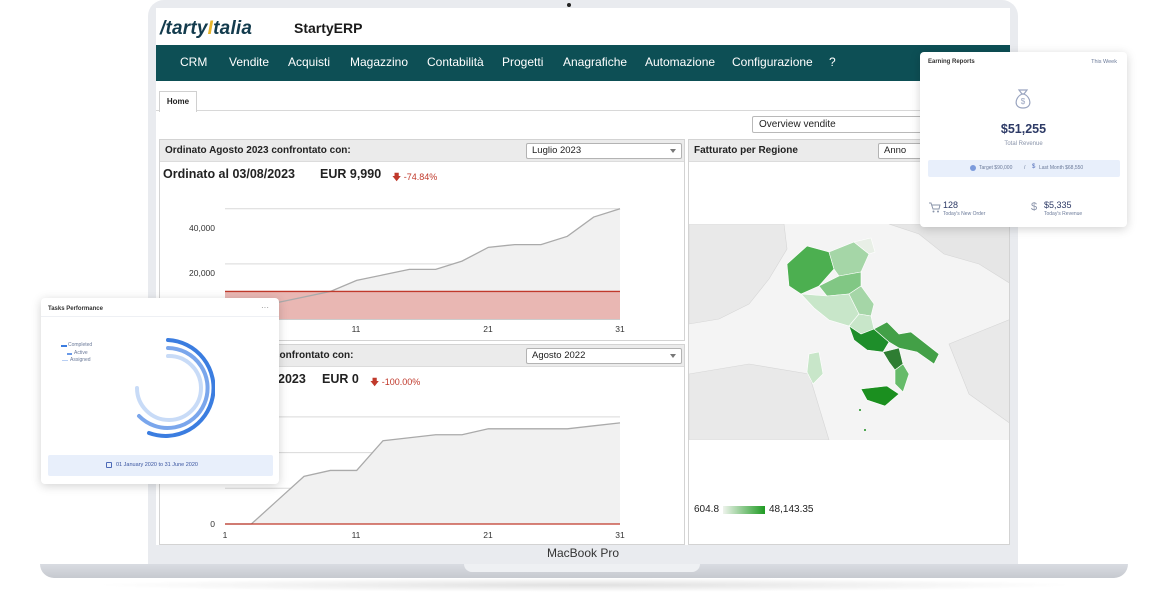  I want to click on target-text: Target $90,000, so click(996, 168).